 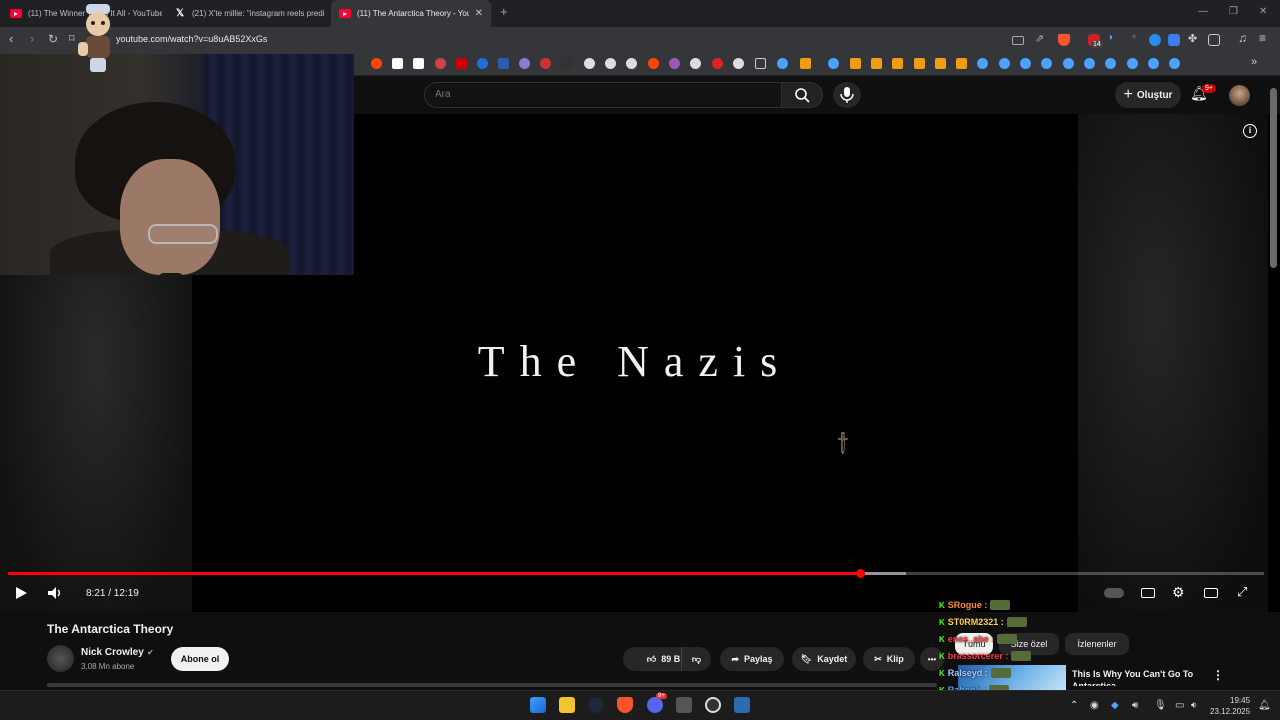 What do you see at coordinates (1136, 38) in the screenshot?
I see `extension-icon: ✦` at bounding box center [1136, 38].